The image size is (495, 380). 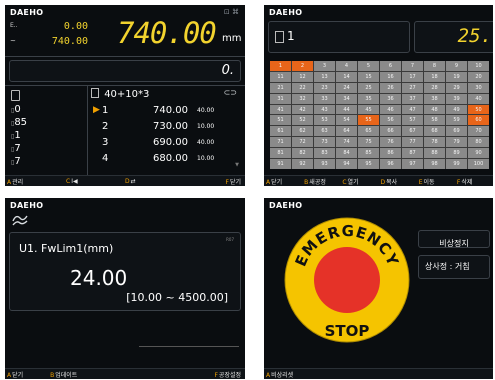 What do you see at coordinates (478, 153) in the screenshot?
I see `grid-cell: 90` at bounding box center [478, 153].